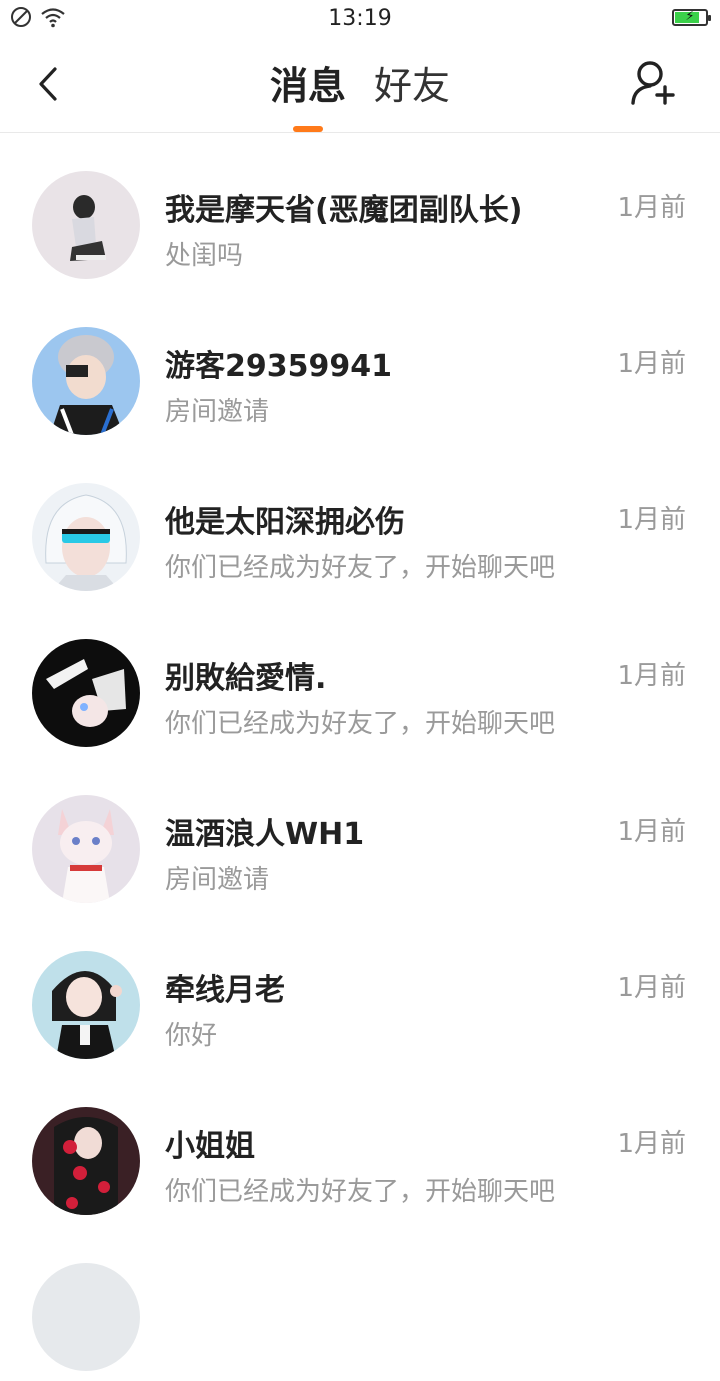  Describe the element at coordinates (307, 129) in the screenshot. I see `active-tab-indicator` at that location.